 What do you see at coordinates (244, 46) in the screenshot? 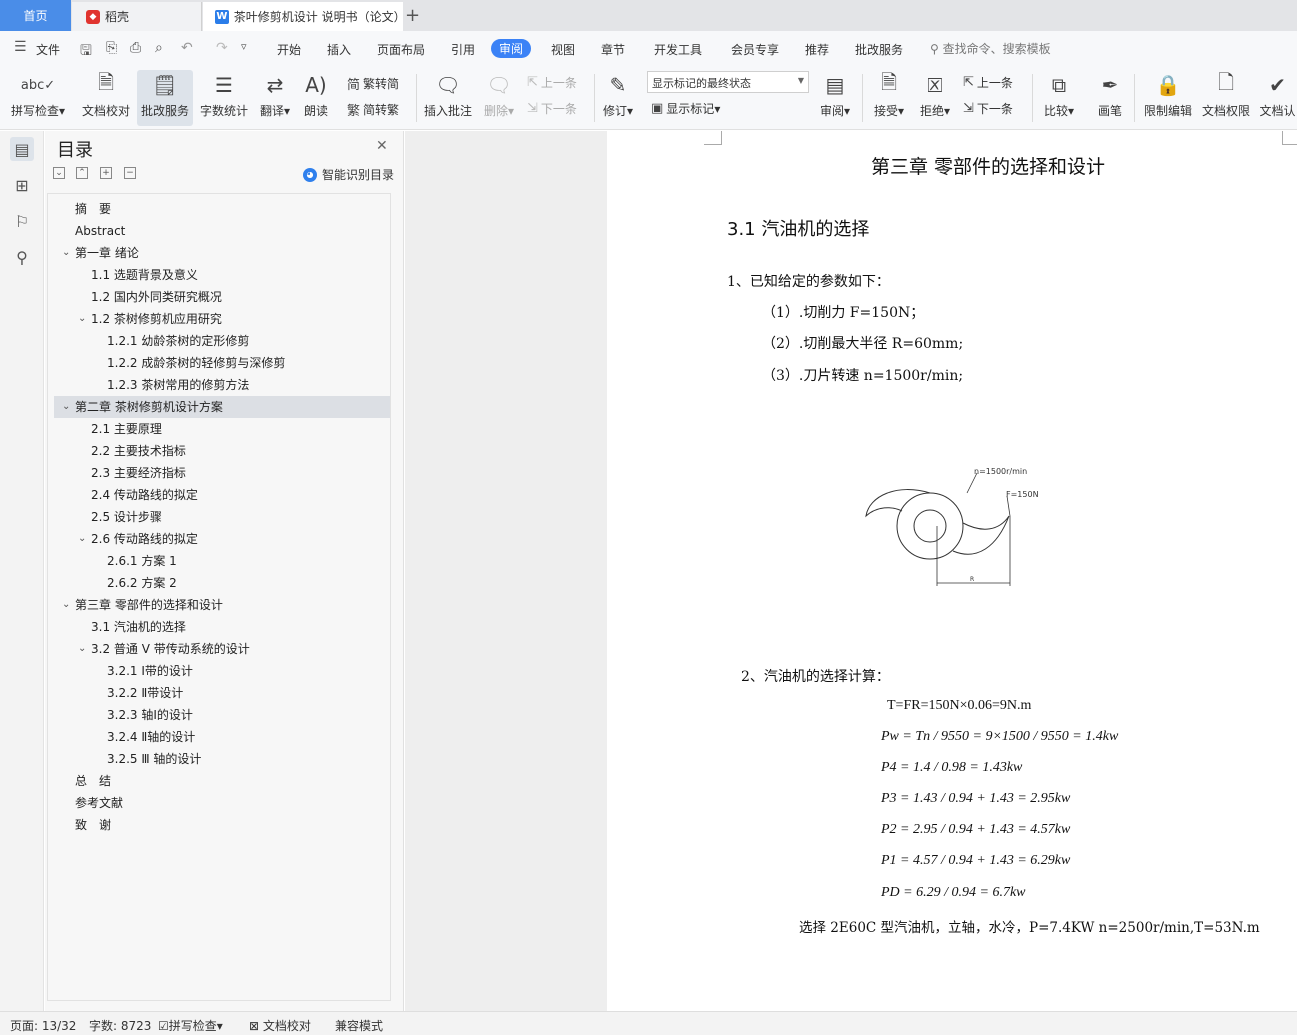
I see `quick-access-more-icon: ▿` at bounding box center [244, 46].